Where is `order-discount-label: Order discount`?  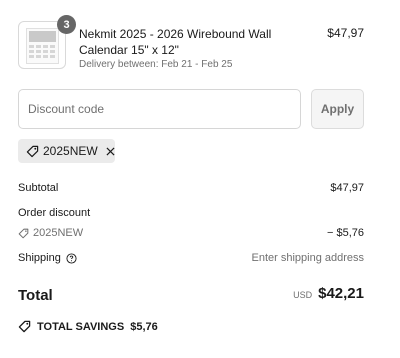
order-discount-label: Order discount is located at coordinates (54, 213).